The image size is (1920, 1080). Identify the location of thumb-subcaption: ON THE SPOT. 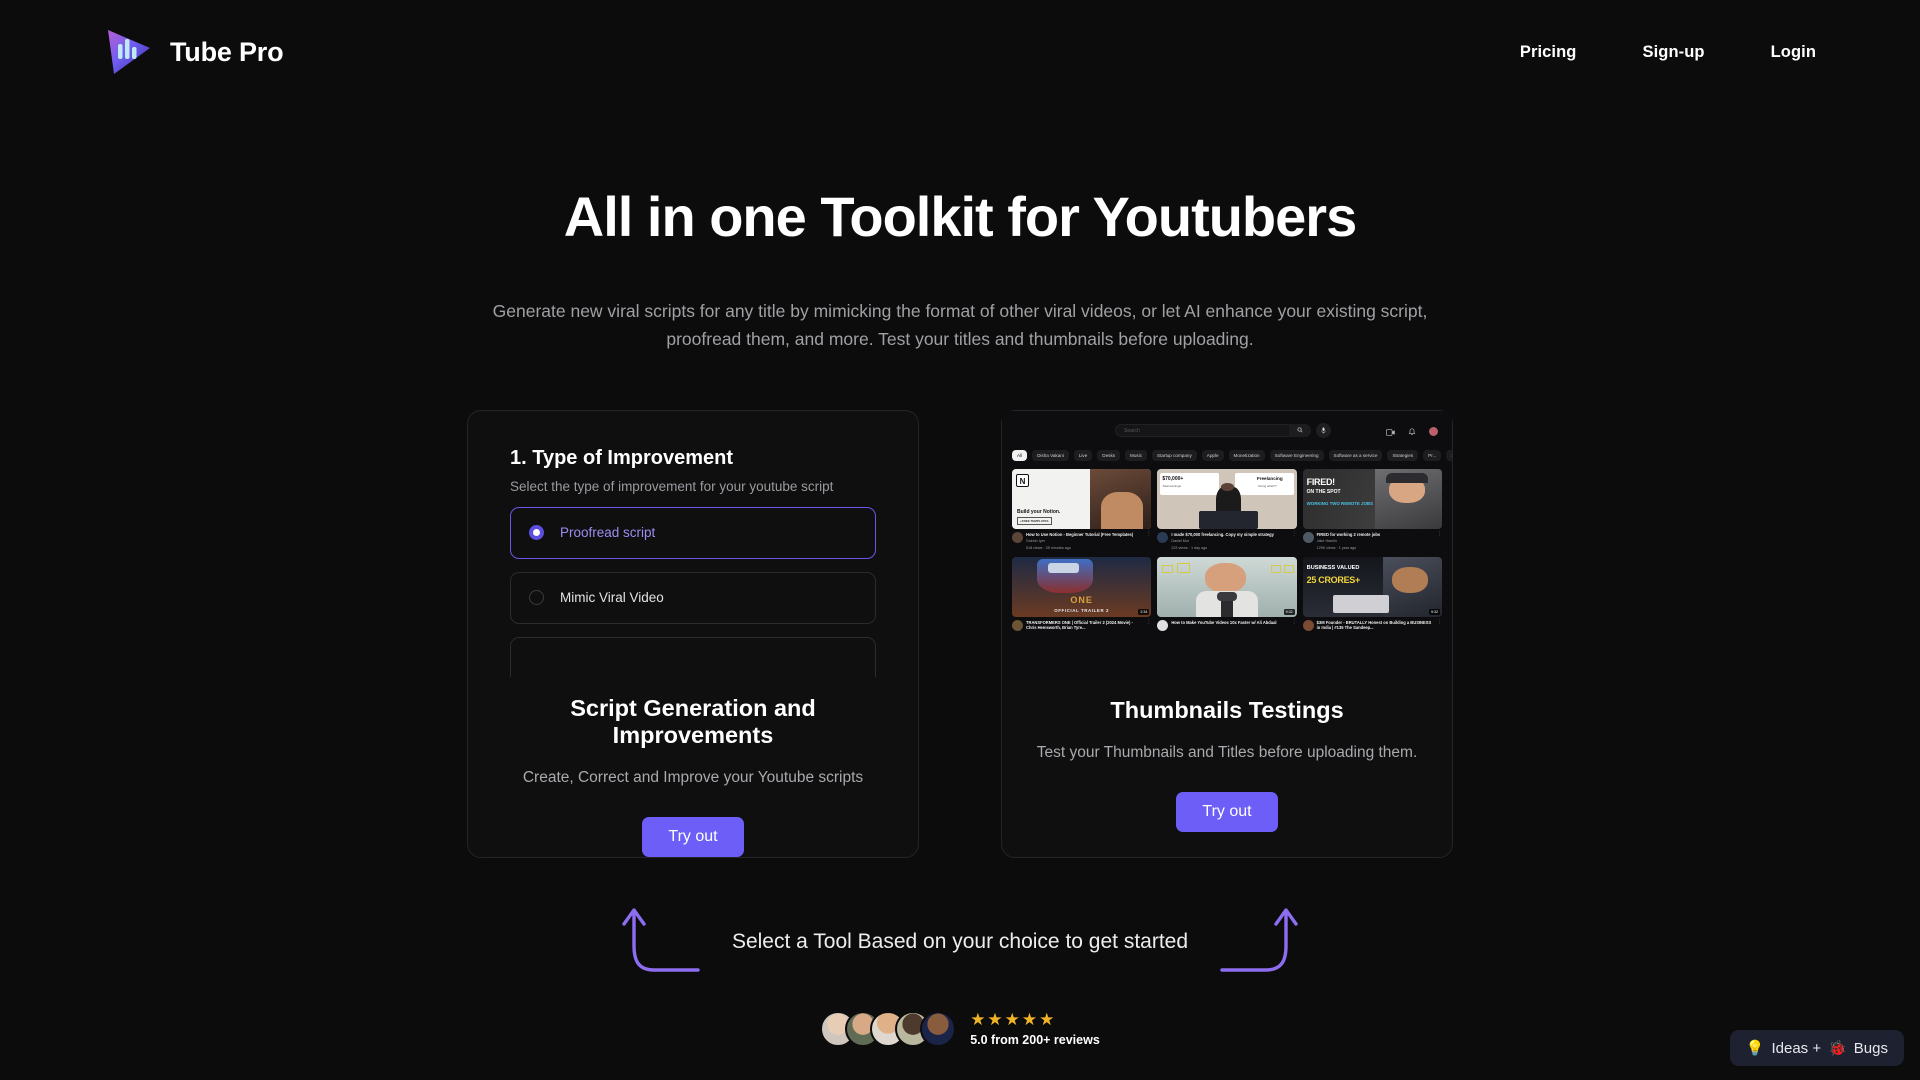
(1323, 491).